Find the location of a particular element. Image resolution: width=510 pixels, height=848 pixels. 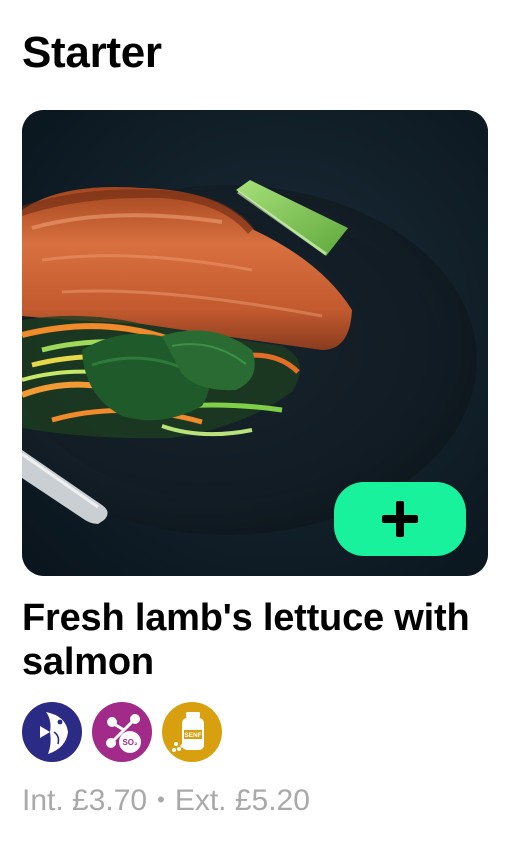

internal-price: Int. £3.70 is located at coordinates (85, 800).